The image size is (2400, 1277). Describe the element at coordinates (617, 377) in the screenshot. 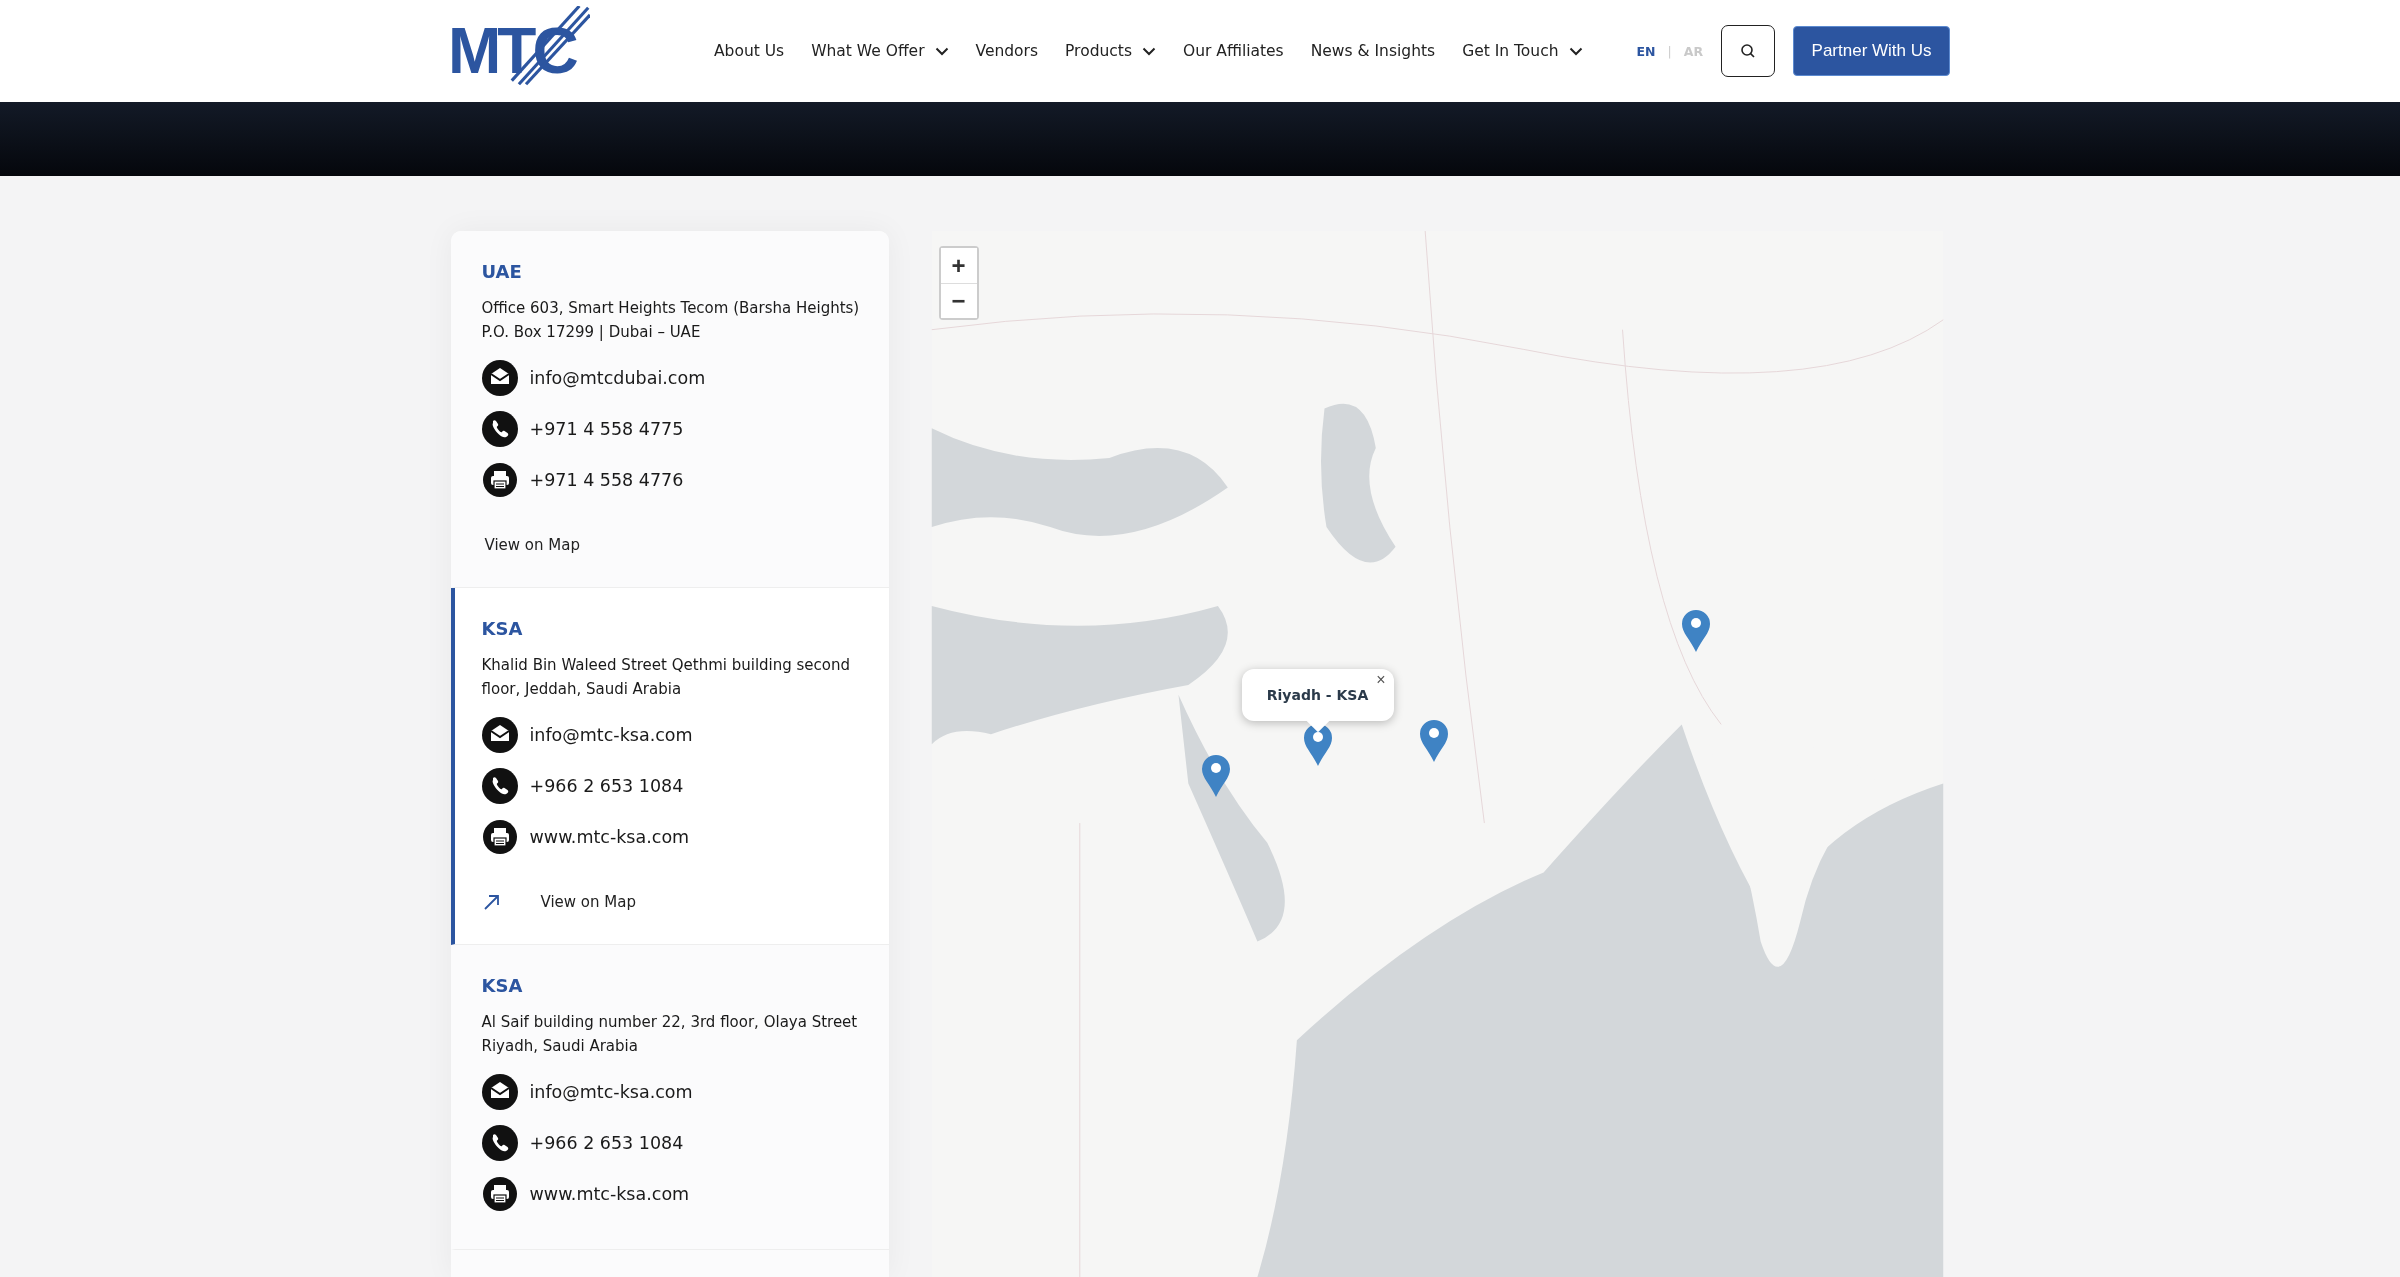

I see `contact-text: info@mtcdubai.com` at that location.